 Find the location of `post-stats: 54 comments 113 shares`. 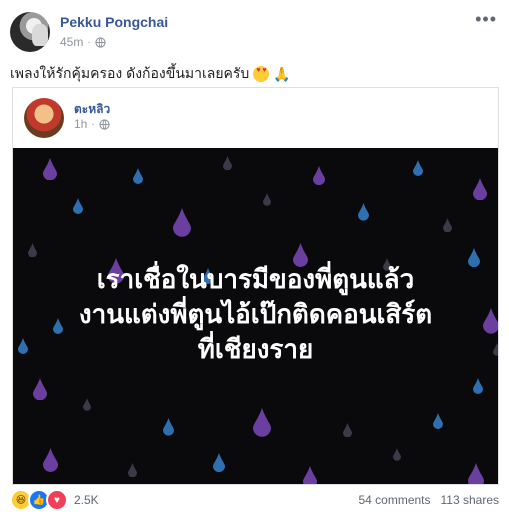

post-stats: 54 comments 113 shares is located at coordinates (428, 500).